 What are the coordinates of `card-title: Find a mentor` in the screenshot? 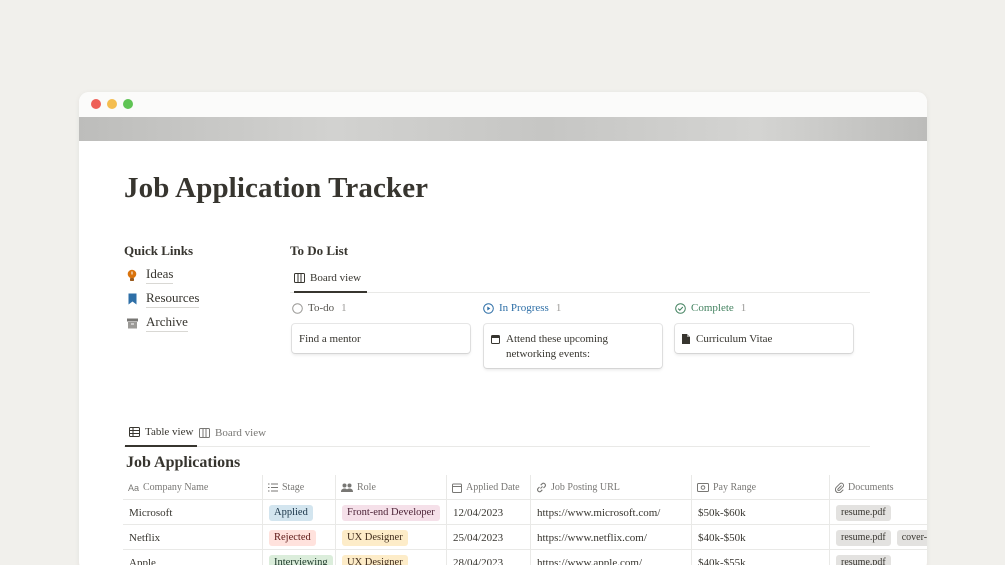 It's located at (330, 339).